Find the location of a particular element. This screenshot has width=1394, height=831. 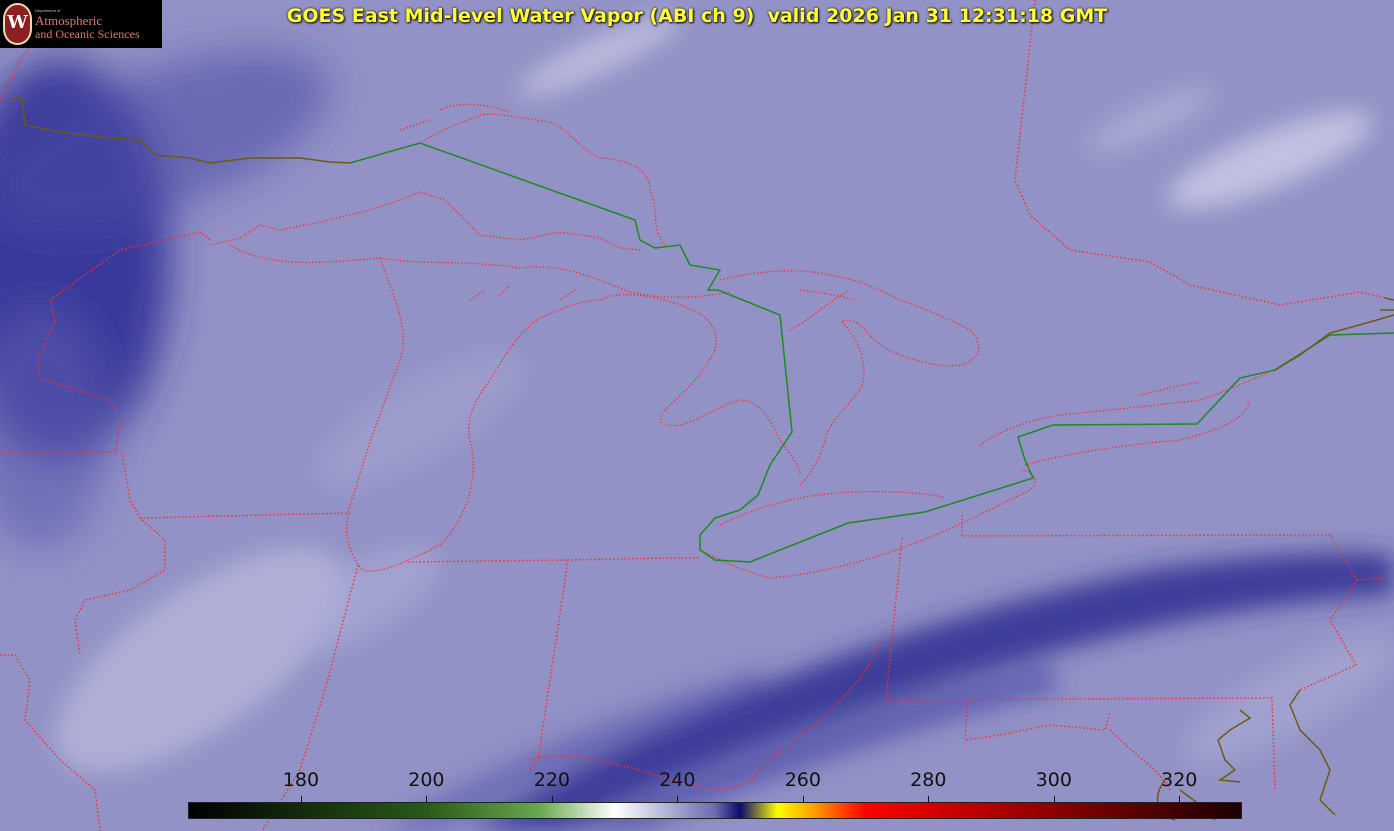

colorbar-tick-label: 320 is located at coordinates (1179, 780).